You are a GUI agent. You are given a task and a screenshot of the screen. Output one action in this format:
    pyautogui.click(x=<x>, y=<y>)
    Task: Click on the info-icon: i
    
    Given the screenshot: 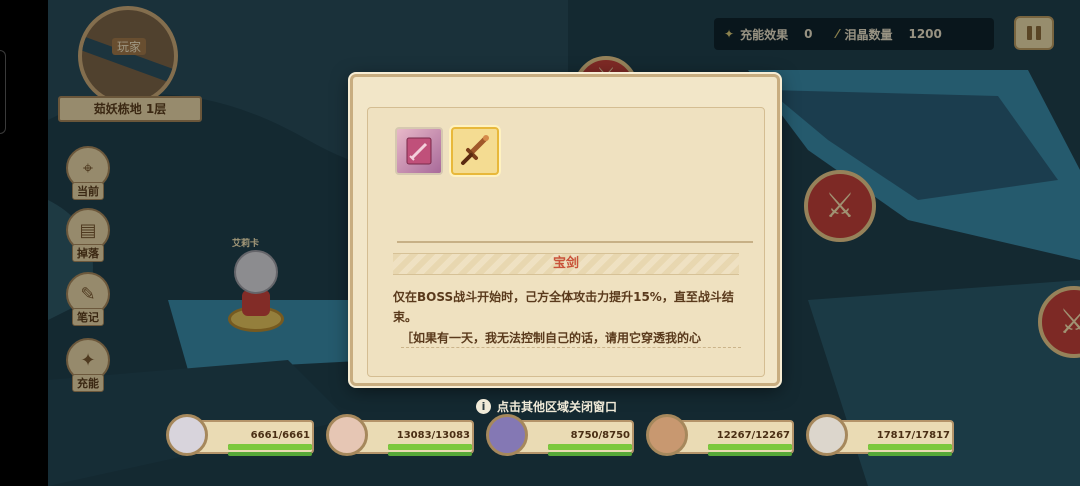 What is the action you would take?
    pyautogui.click(x=483, y=406)
    